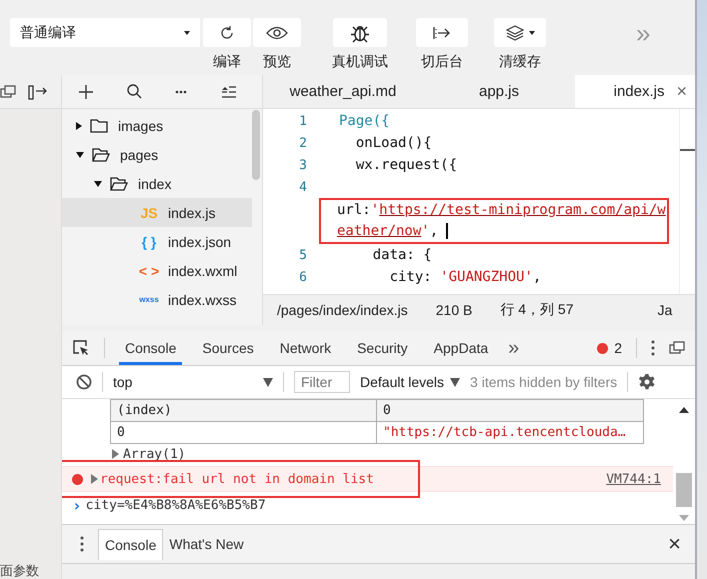 This screenshot has width=707, height=579. Describe the element at coordinates (193, 382) in the screenshot. I see `context-select: top` at that location.